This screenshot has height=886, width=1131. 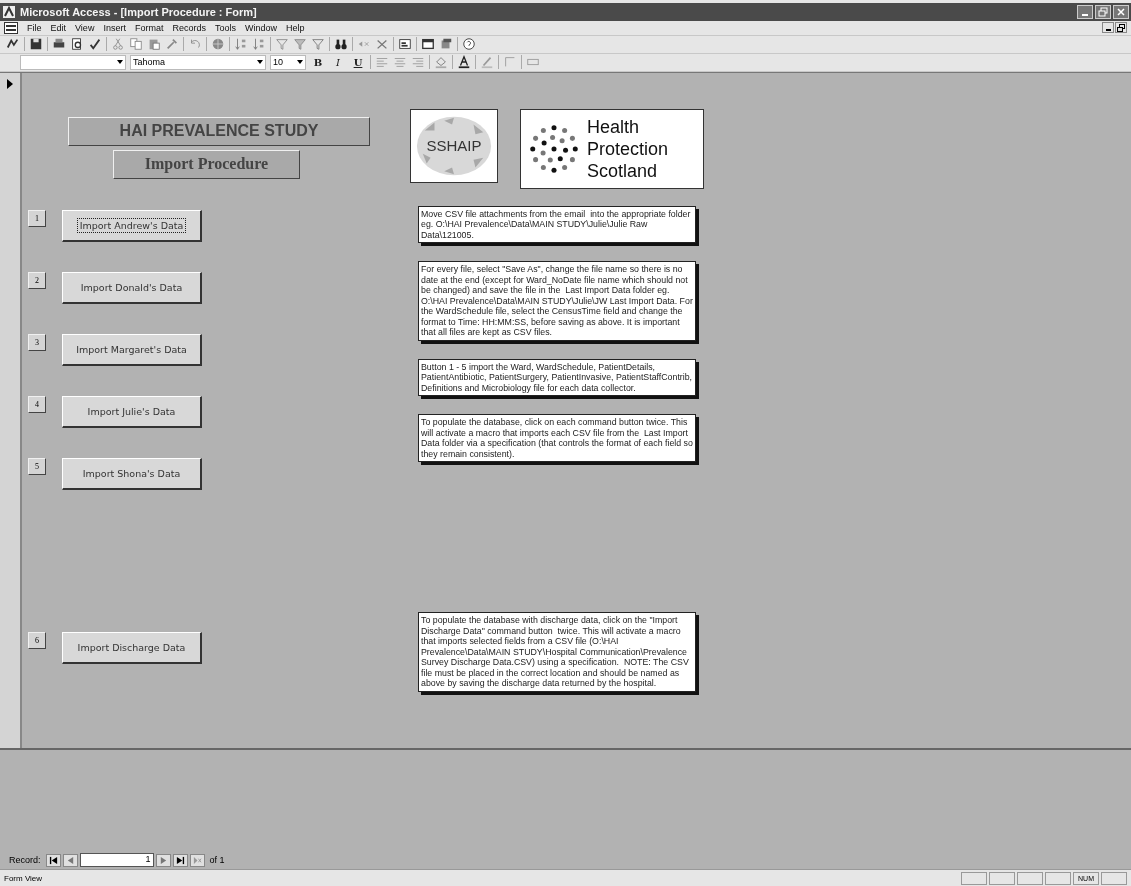 I want to click on app-icon, so click(x=9, y=11).